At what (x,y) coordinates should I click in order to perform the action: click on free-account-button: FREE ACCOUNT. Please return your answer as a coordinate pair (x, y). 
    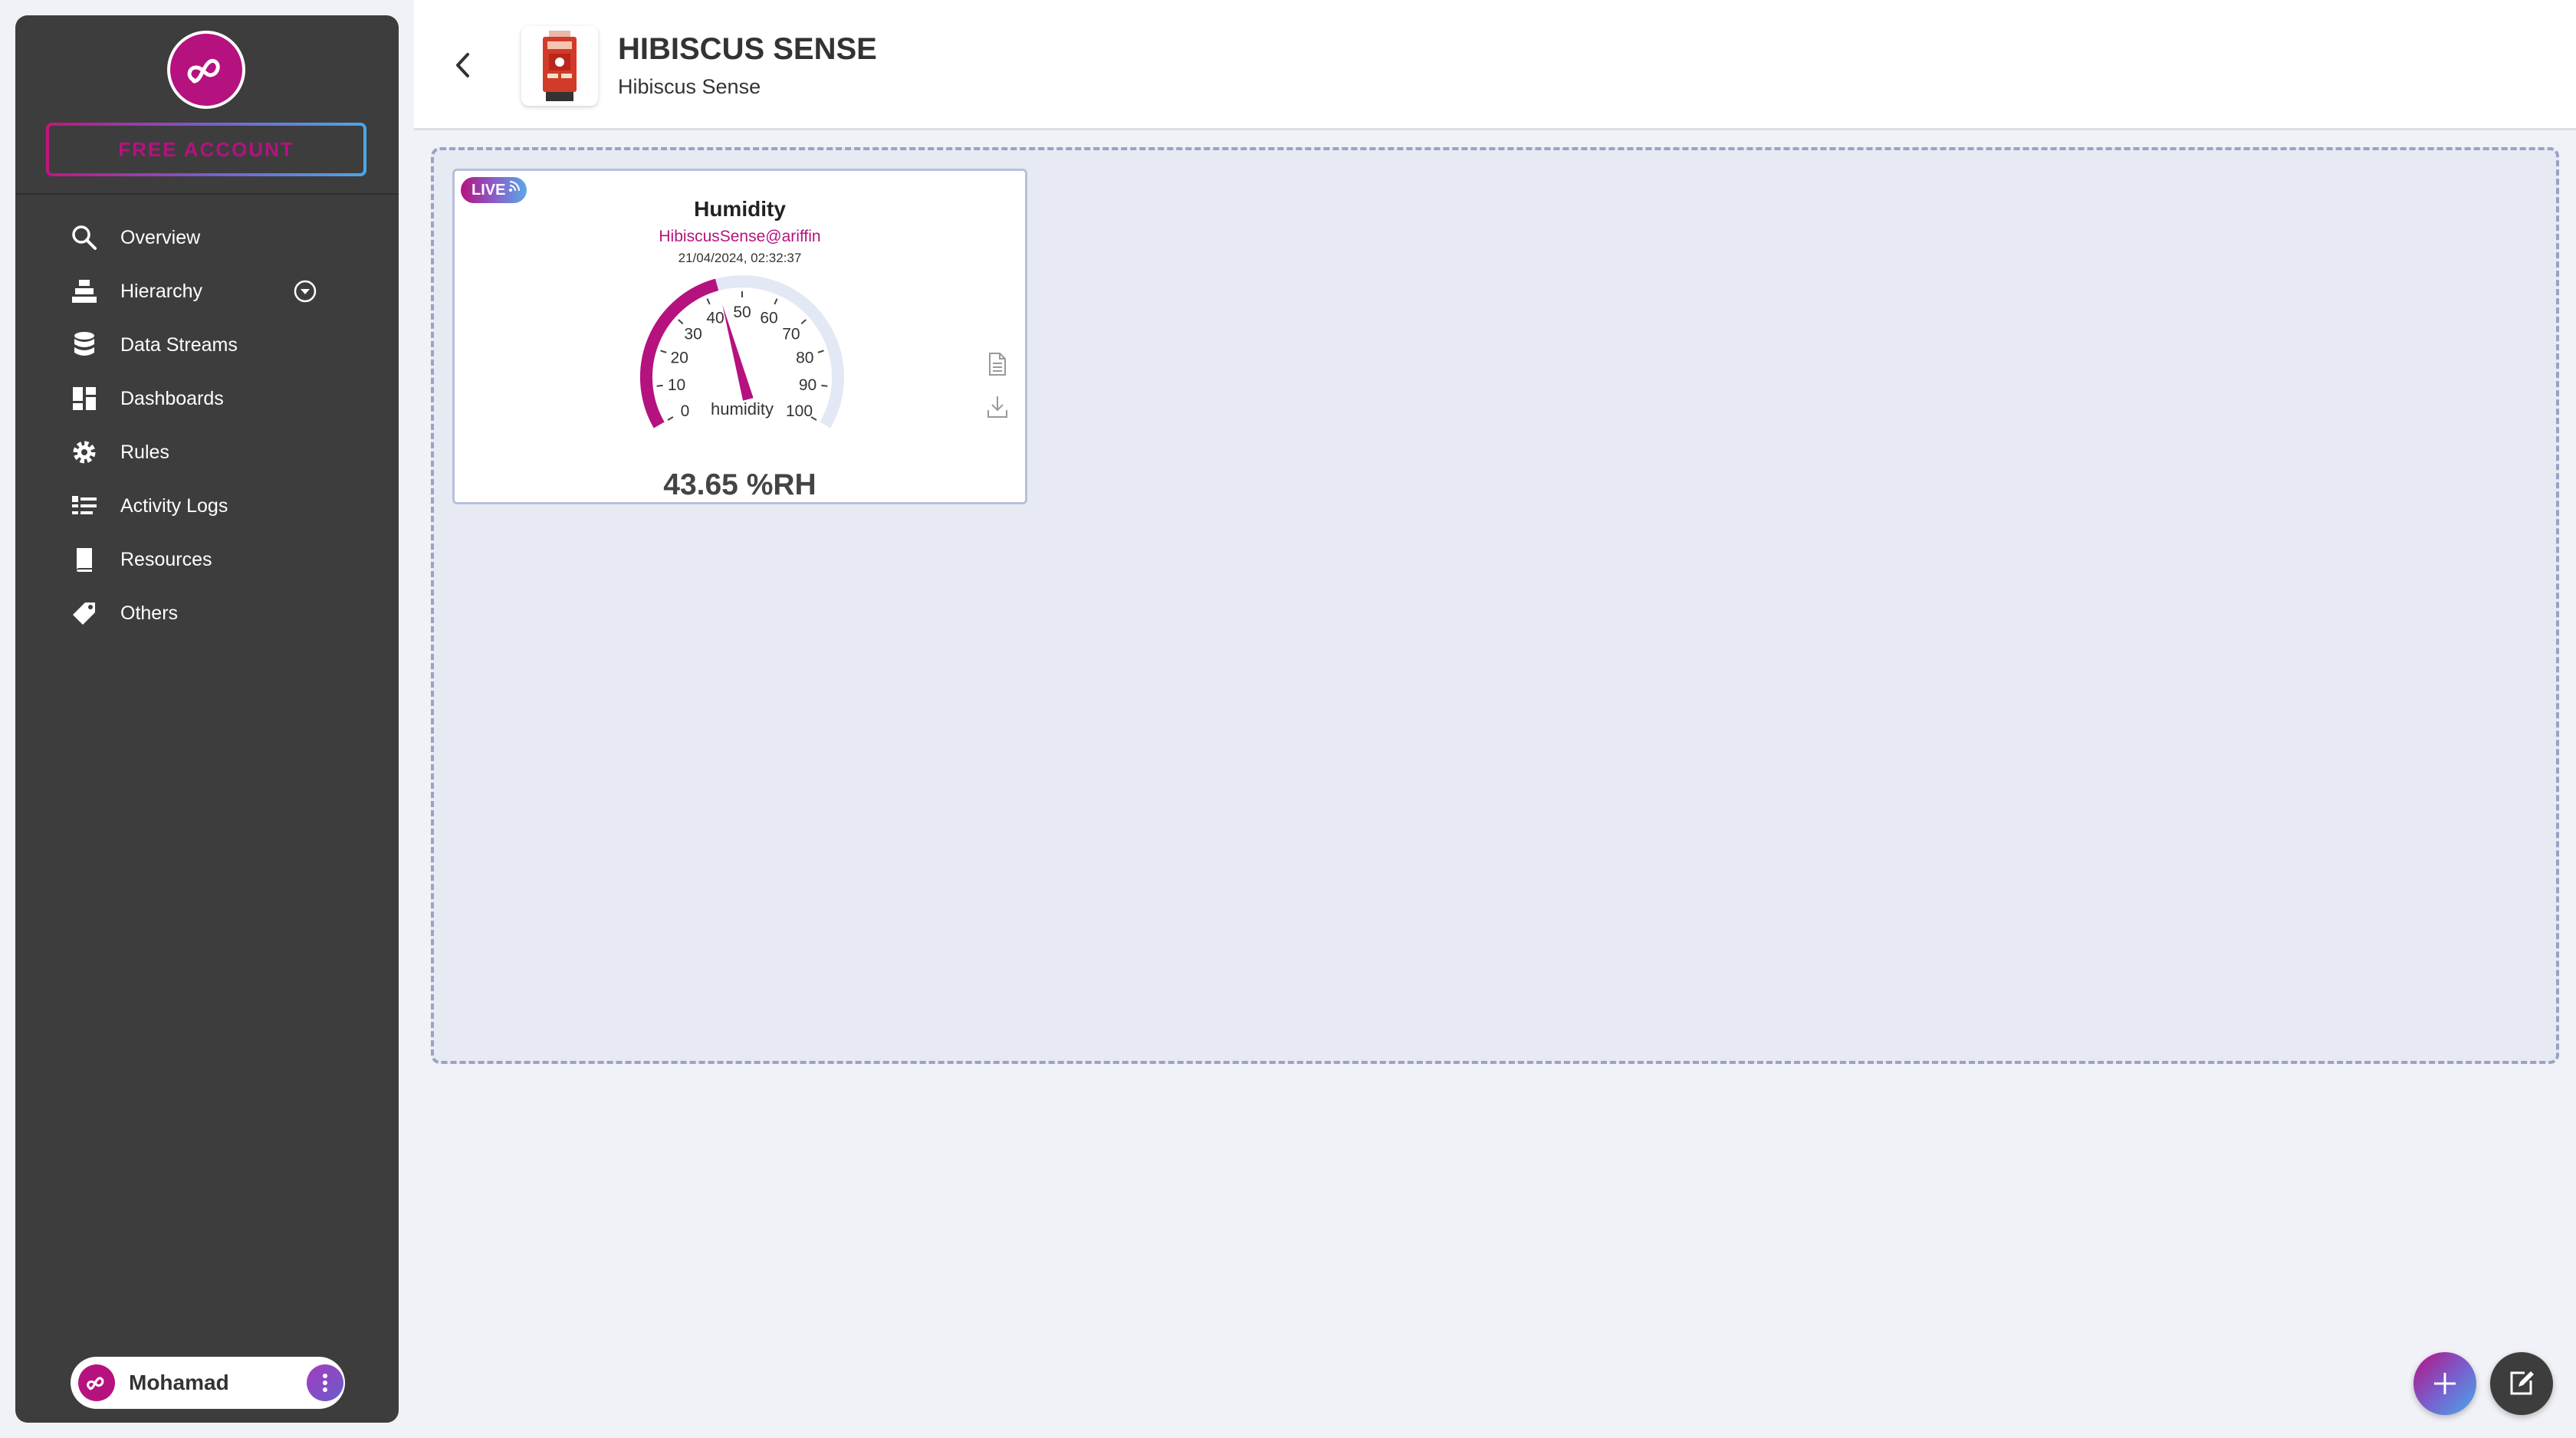
    Looking at the image, I should click on (206, 149).